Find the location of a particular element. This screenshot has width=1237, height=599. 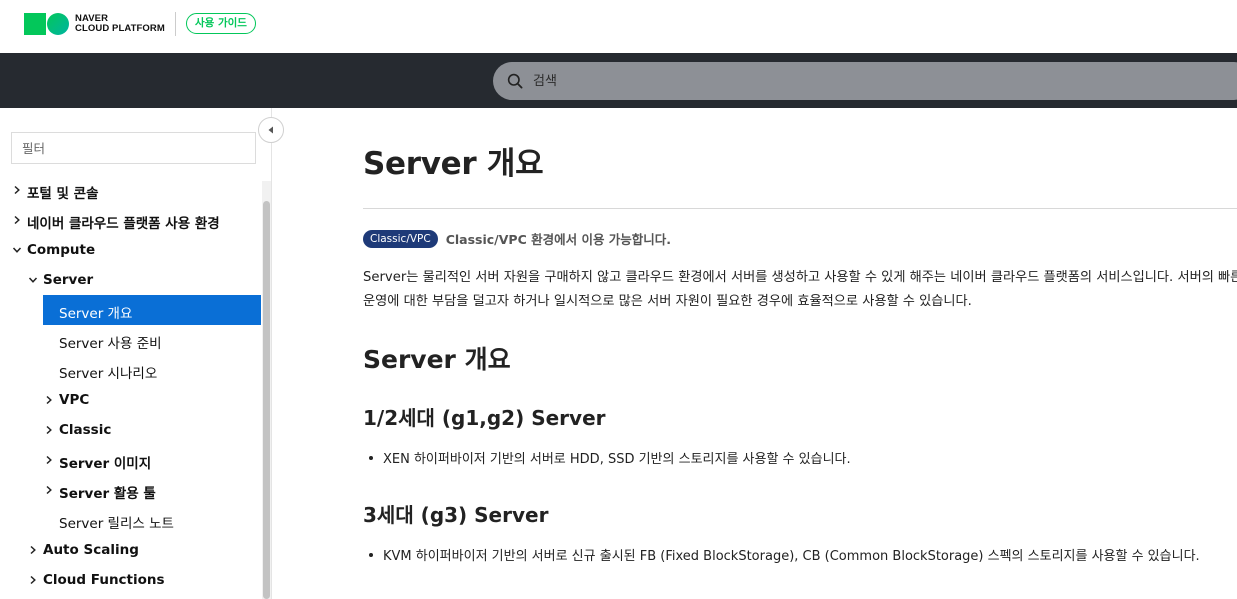

page-title: Server 개요 is located at coordinates (453, 164).